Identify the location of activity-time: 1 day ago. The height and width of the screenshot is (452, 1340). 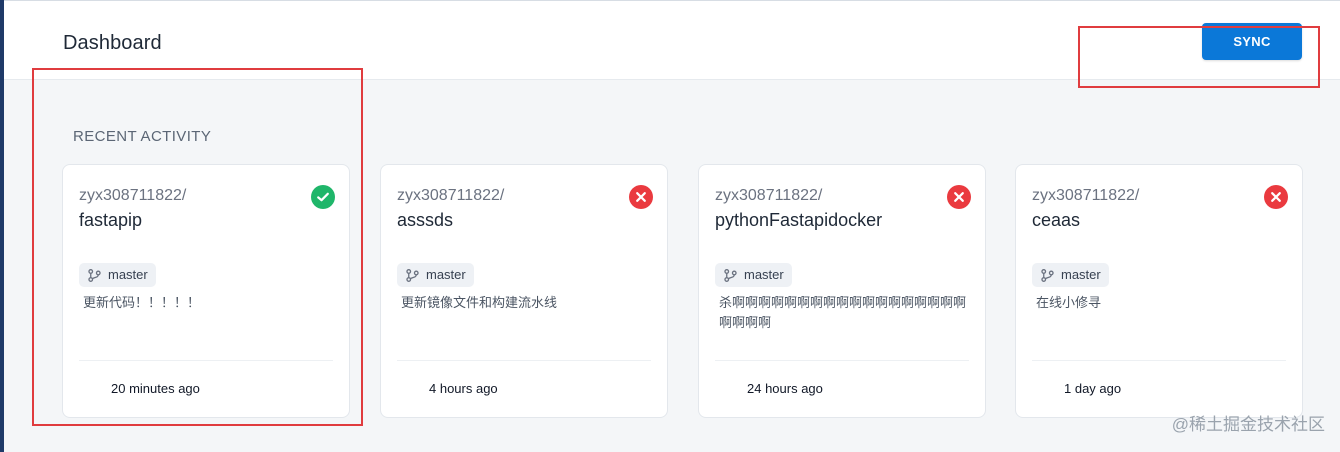
(1093, 388).